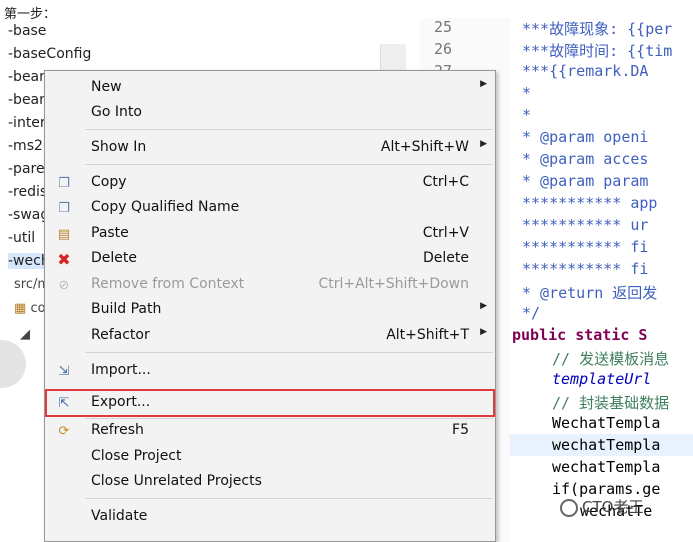 This screenshot has height=542, width=693. Describe the element at coordinates (119, 516) in the screenshot. I see `menu-item-label: Validate` at that location.